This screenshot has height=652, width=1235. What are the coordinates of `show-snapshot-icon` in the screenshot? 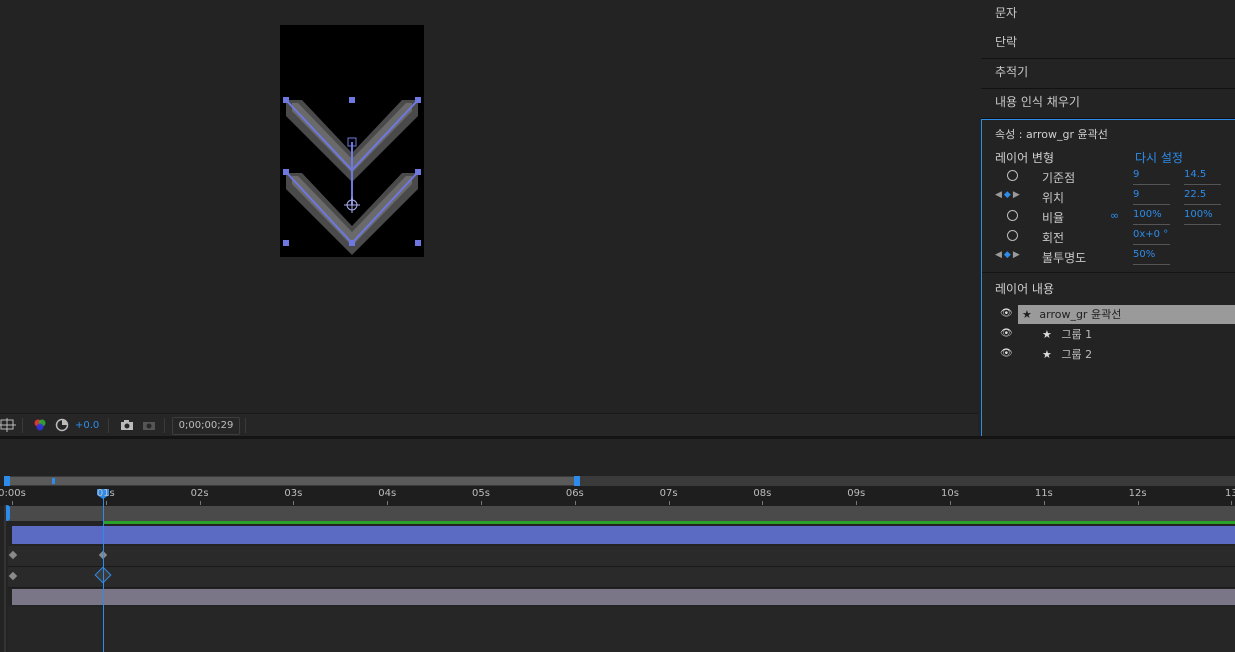 It's located at (149, 425).